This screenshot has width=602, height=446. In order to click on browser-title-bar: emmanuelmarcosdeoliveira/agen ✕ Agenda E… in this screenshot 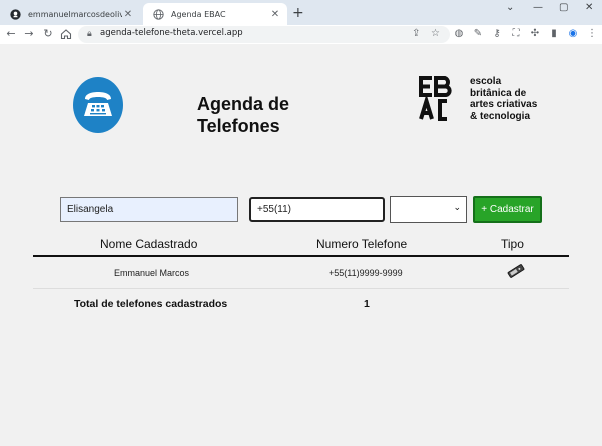, I will do `click(301, 12)`.